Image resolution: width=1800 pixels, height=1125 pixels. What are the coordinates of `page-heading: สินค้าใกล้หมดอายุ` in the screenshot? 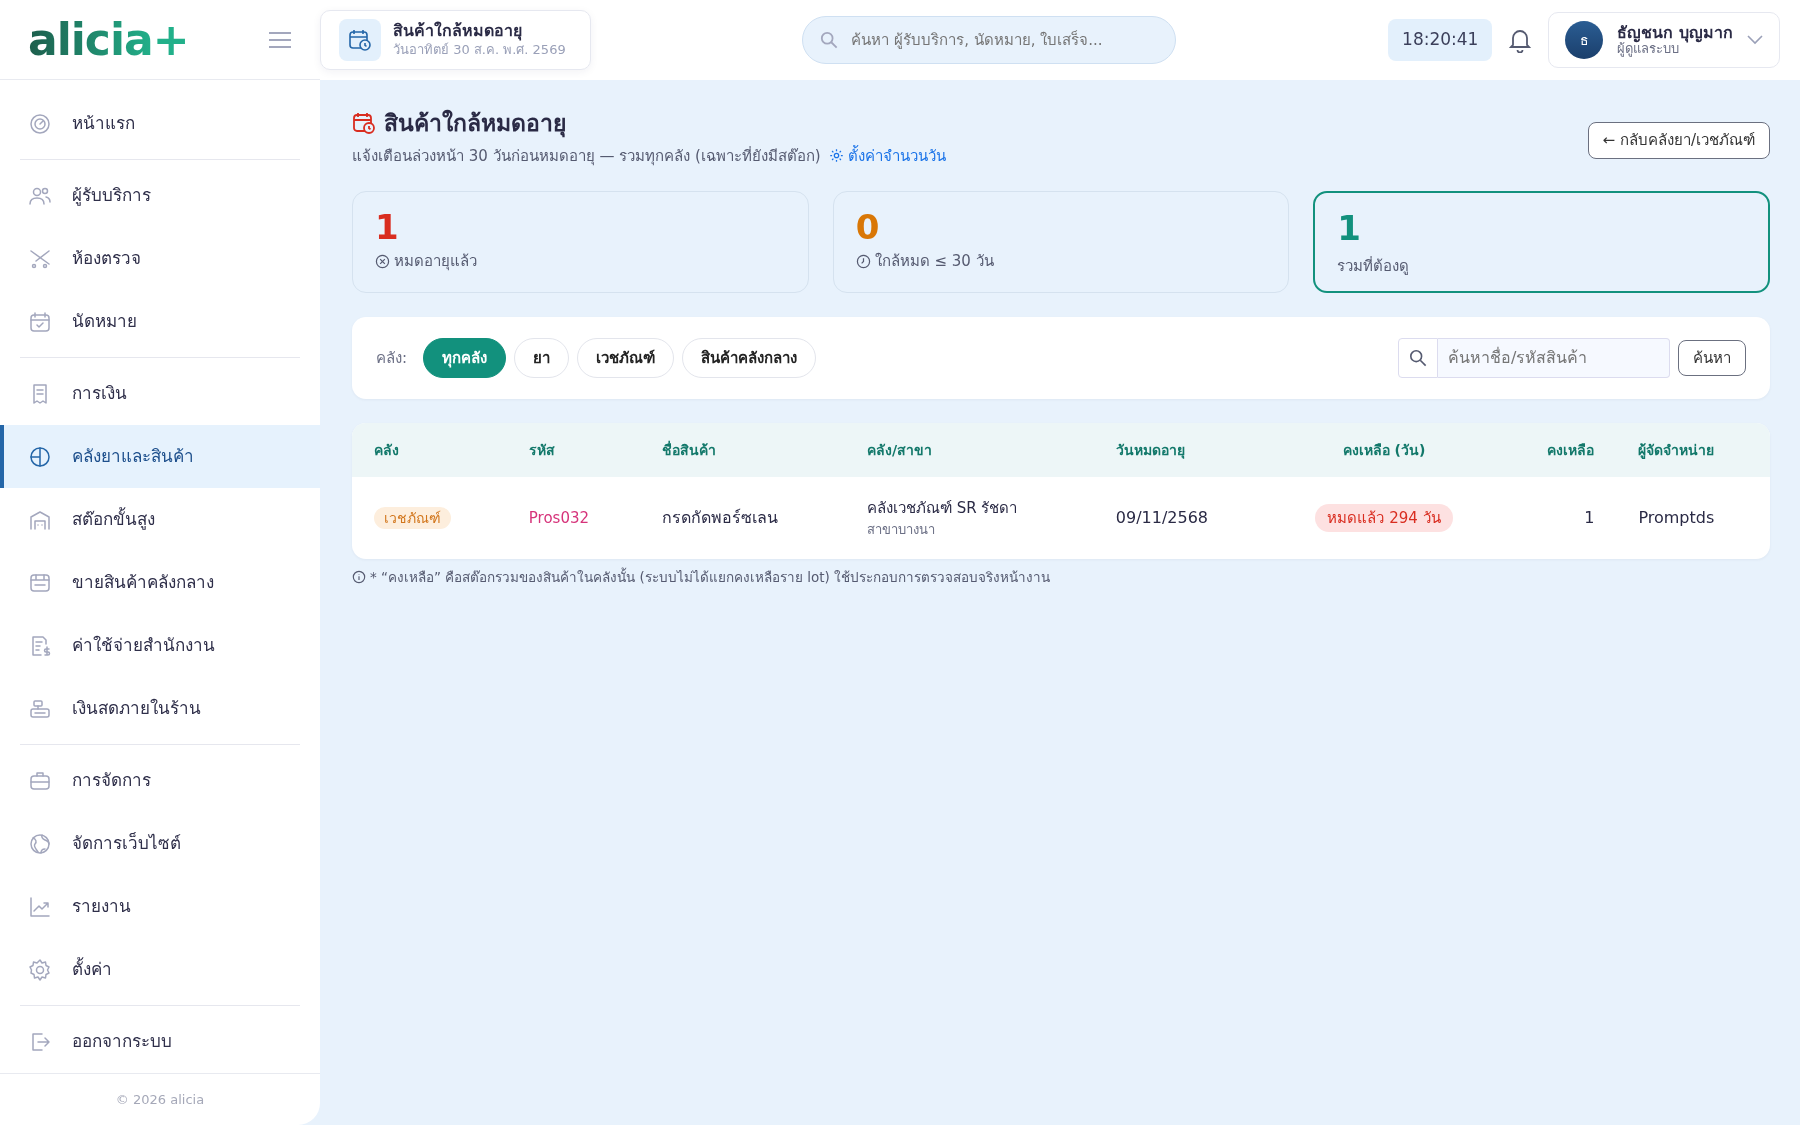 It's located at (475, 124).